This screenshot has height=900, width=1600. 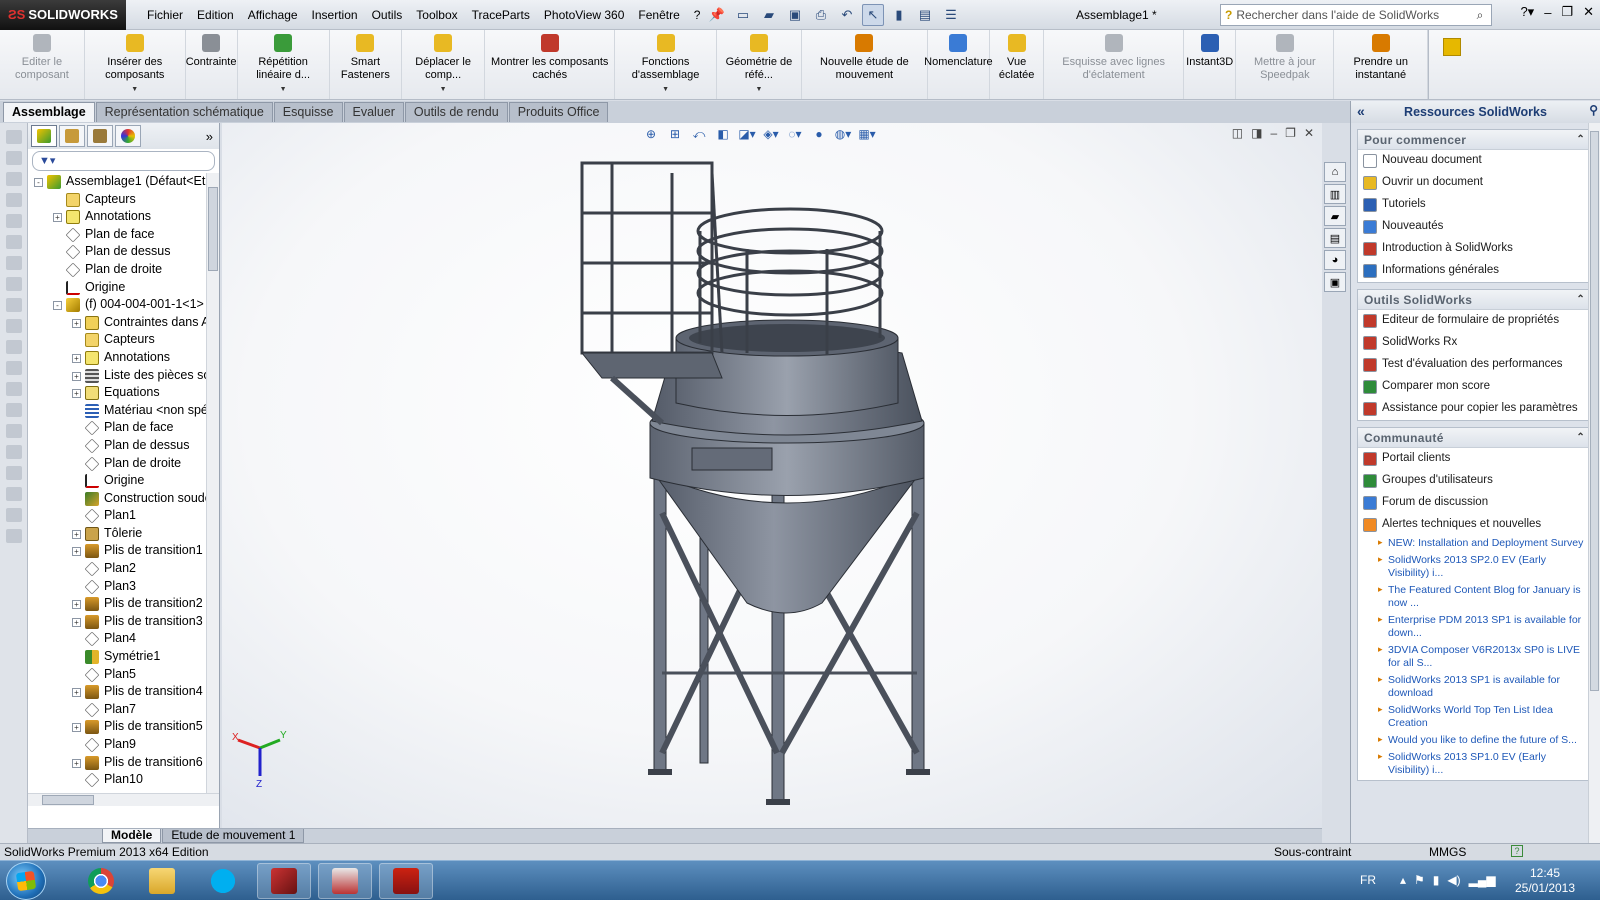 I want to click on resource-link: Forum de discussion, so click(x=1474, y=503).